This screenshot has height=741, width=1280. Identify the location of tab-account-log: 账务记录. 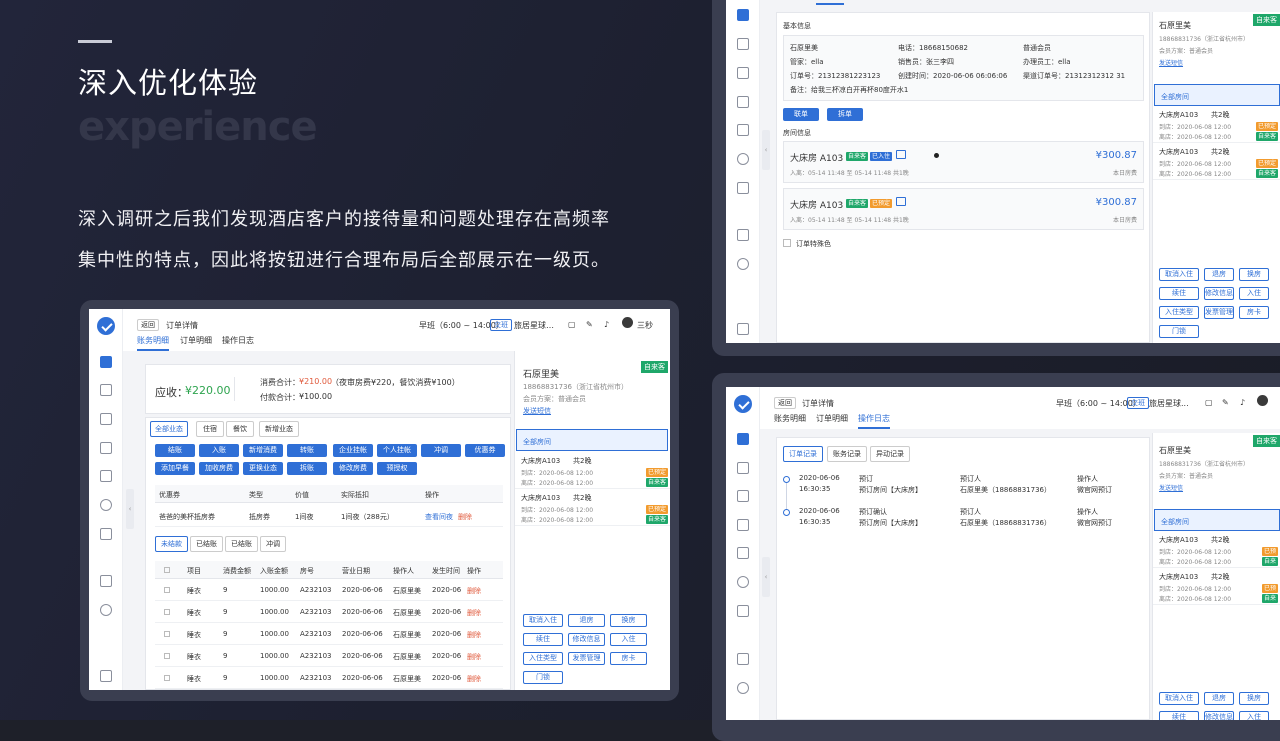
(847, 454).